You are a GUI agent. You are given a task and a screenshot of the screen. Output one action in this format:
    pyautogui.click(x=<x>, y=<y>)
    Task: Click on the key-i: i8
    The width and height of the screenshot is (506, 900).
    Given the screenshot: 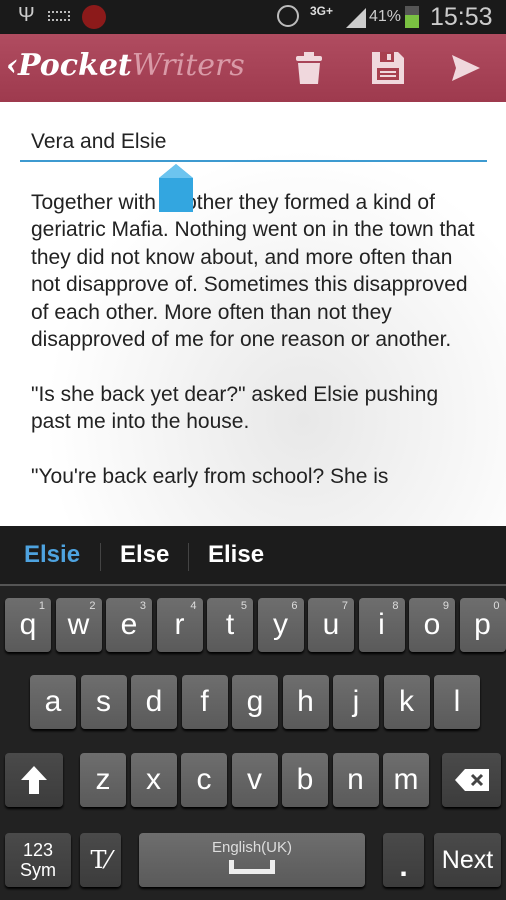 What is the action you would take?
    pyautogui.click(x=381, y=625)
    